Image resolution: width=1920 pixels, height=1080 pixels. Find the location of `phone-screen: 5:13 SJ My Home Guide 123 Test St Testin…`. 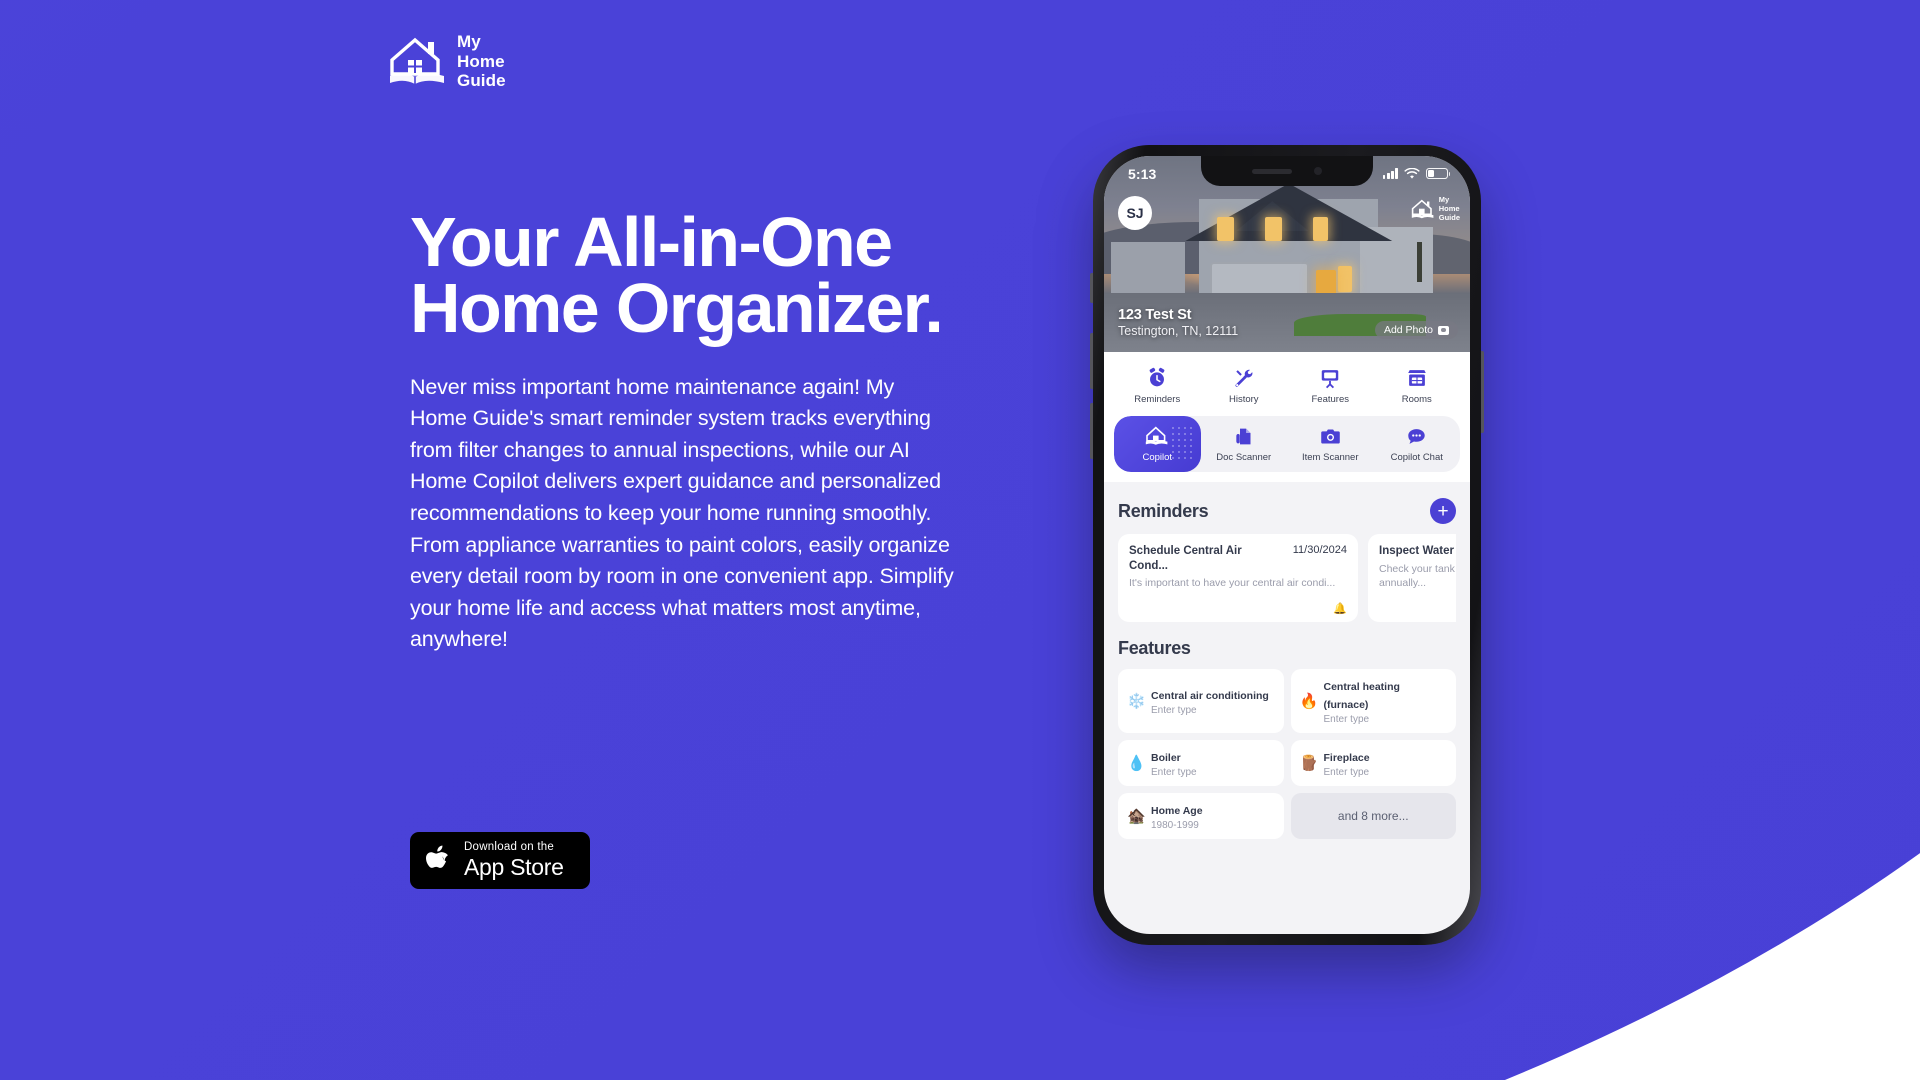

phone-screen: 5:13 SJ My Home Guide 123 Test St Testin… is located at coordinates (1287, 545).